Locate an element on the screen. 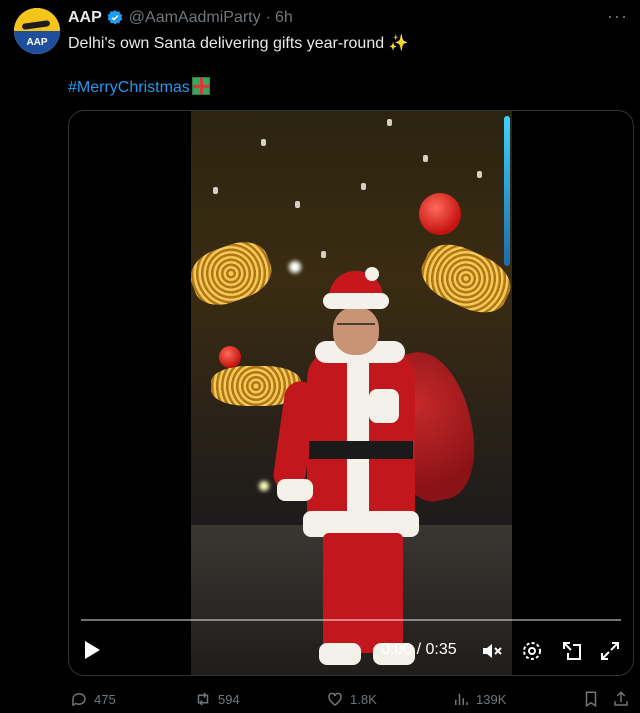 Image resolution: width=640 pixels, height=713 pixels. avatar-text: AAP is located at coordinates (37, 42).